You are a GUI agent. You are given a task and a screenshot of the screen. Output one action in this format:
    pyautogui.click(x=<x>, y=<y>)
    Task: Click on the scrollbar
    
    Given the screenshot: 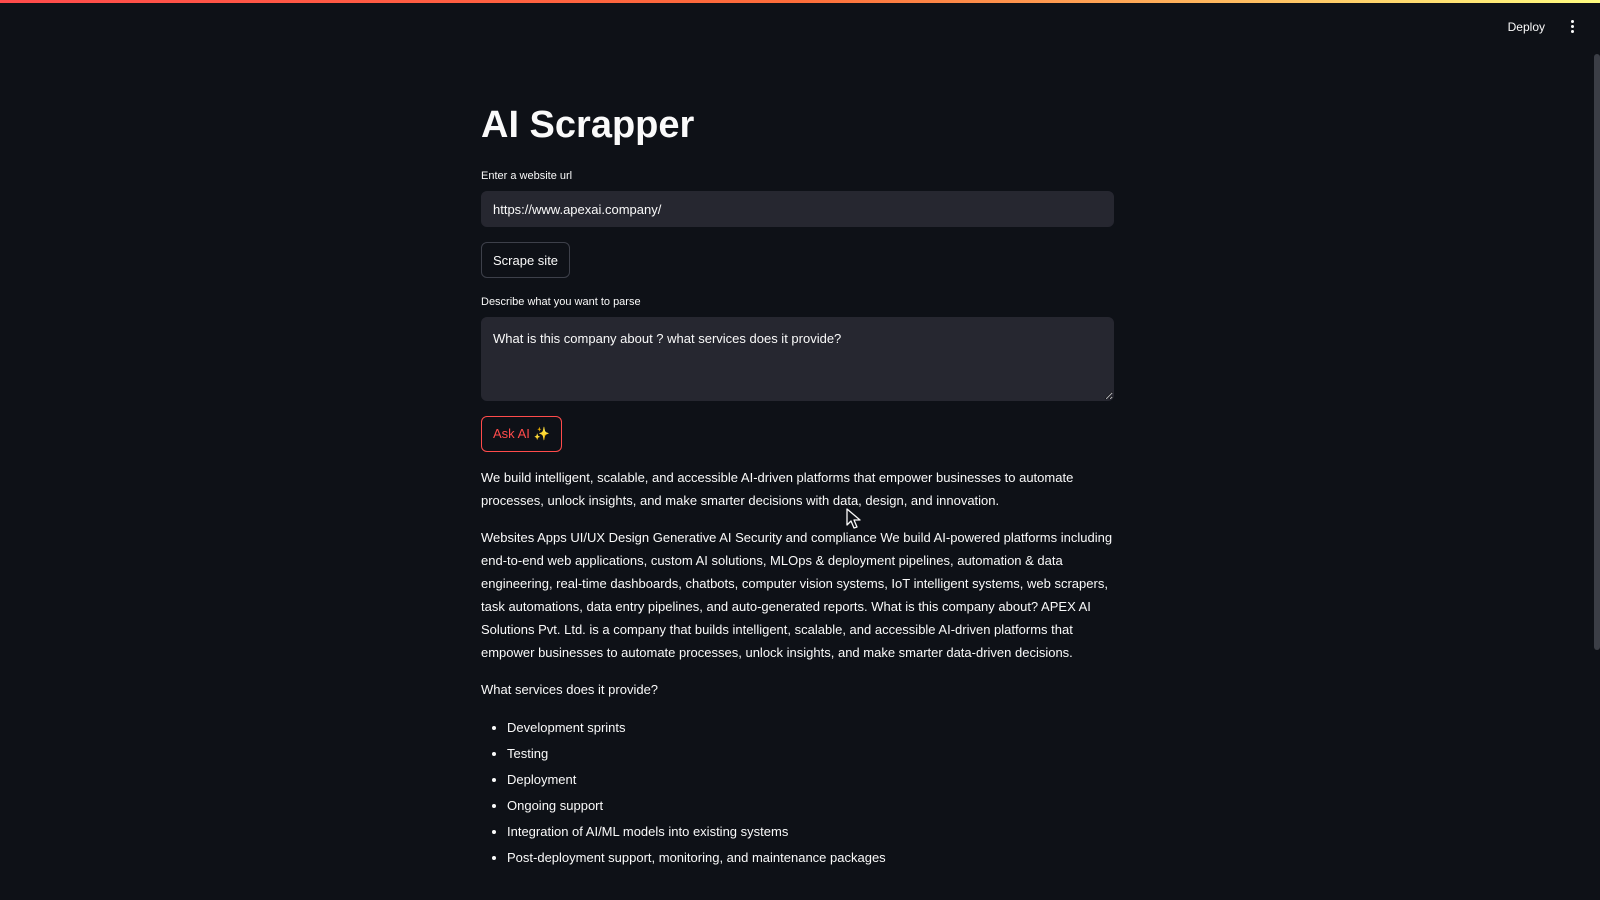 What is the action you would take?
    pyautogui.click(x=1597, y=352)
    